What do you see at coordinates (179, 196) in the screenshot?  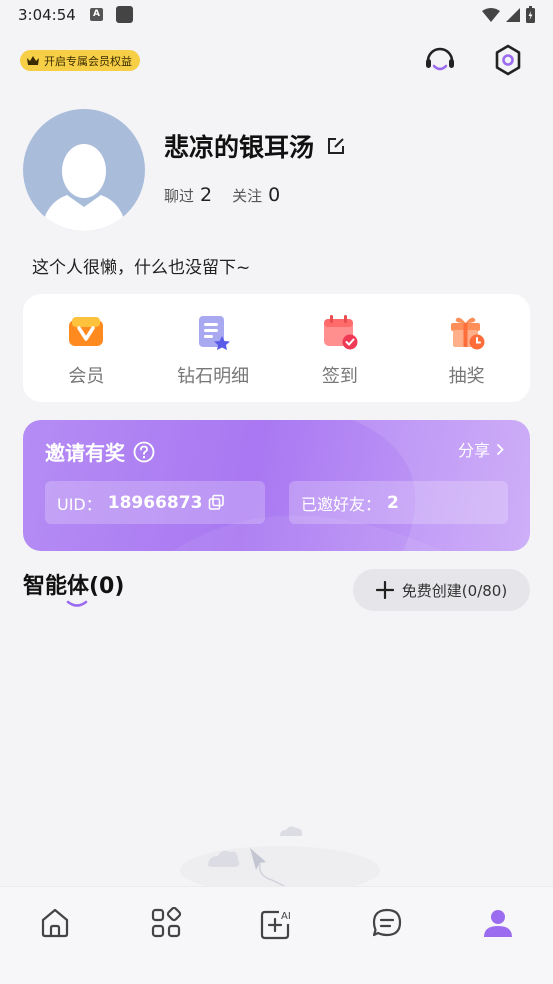 I see `chatted-label: 聊过` at bounding box center [179, 196].